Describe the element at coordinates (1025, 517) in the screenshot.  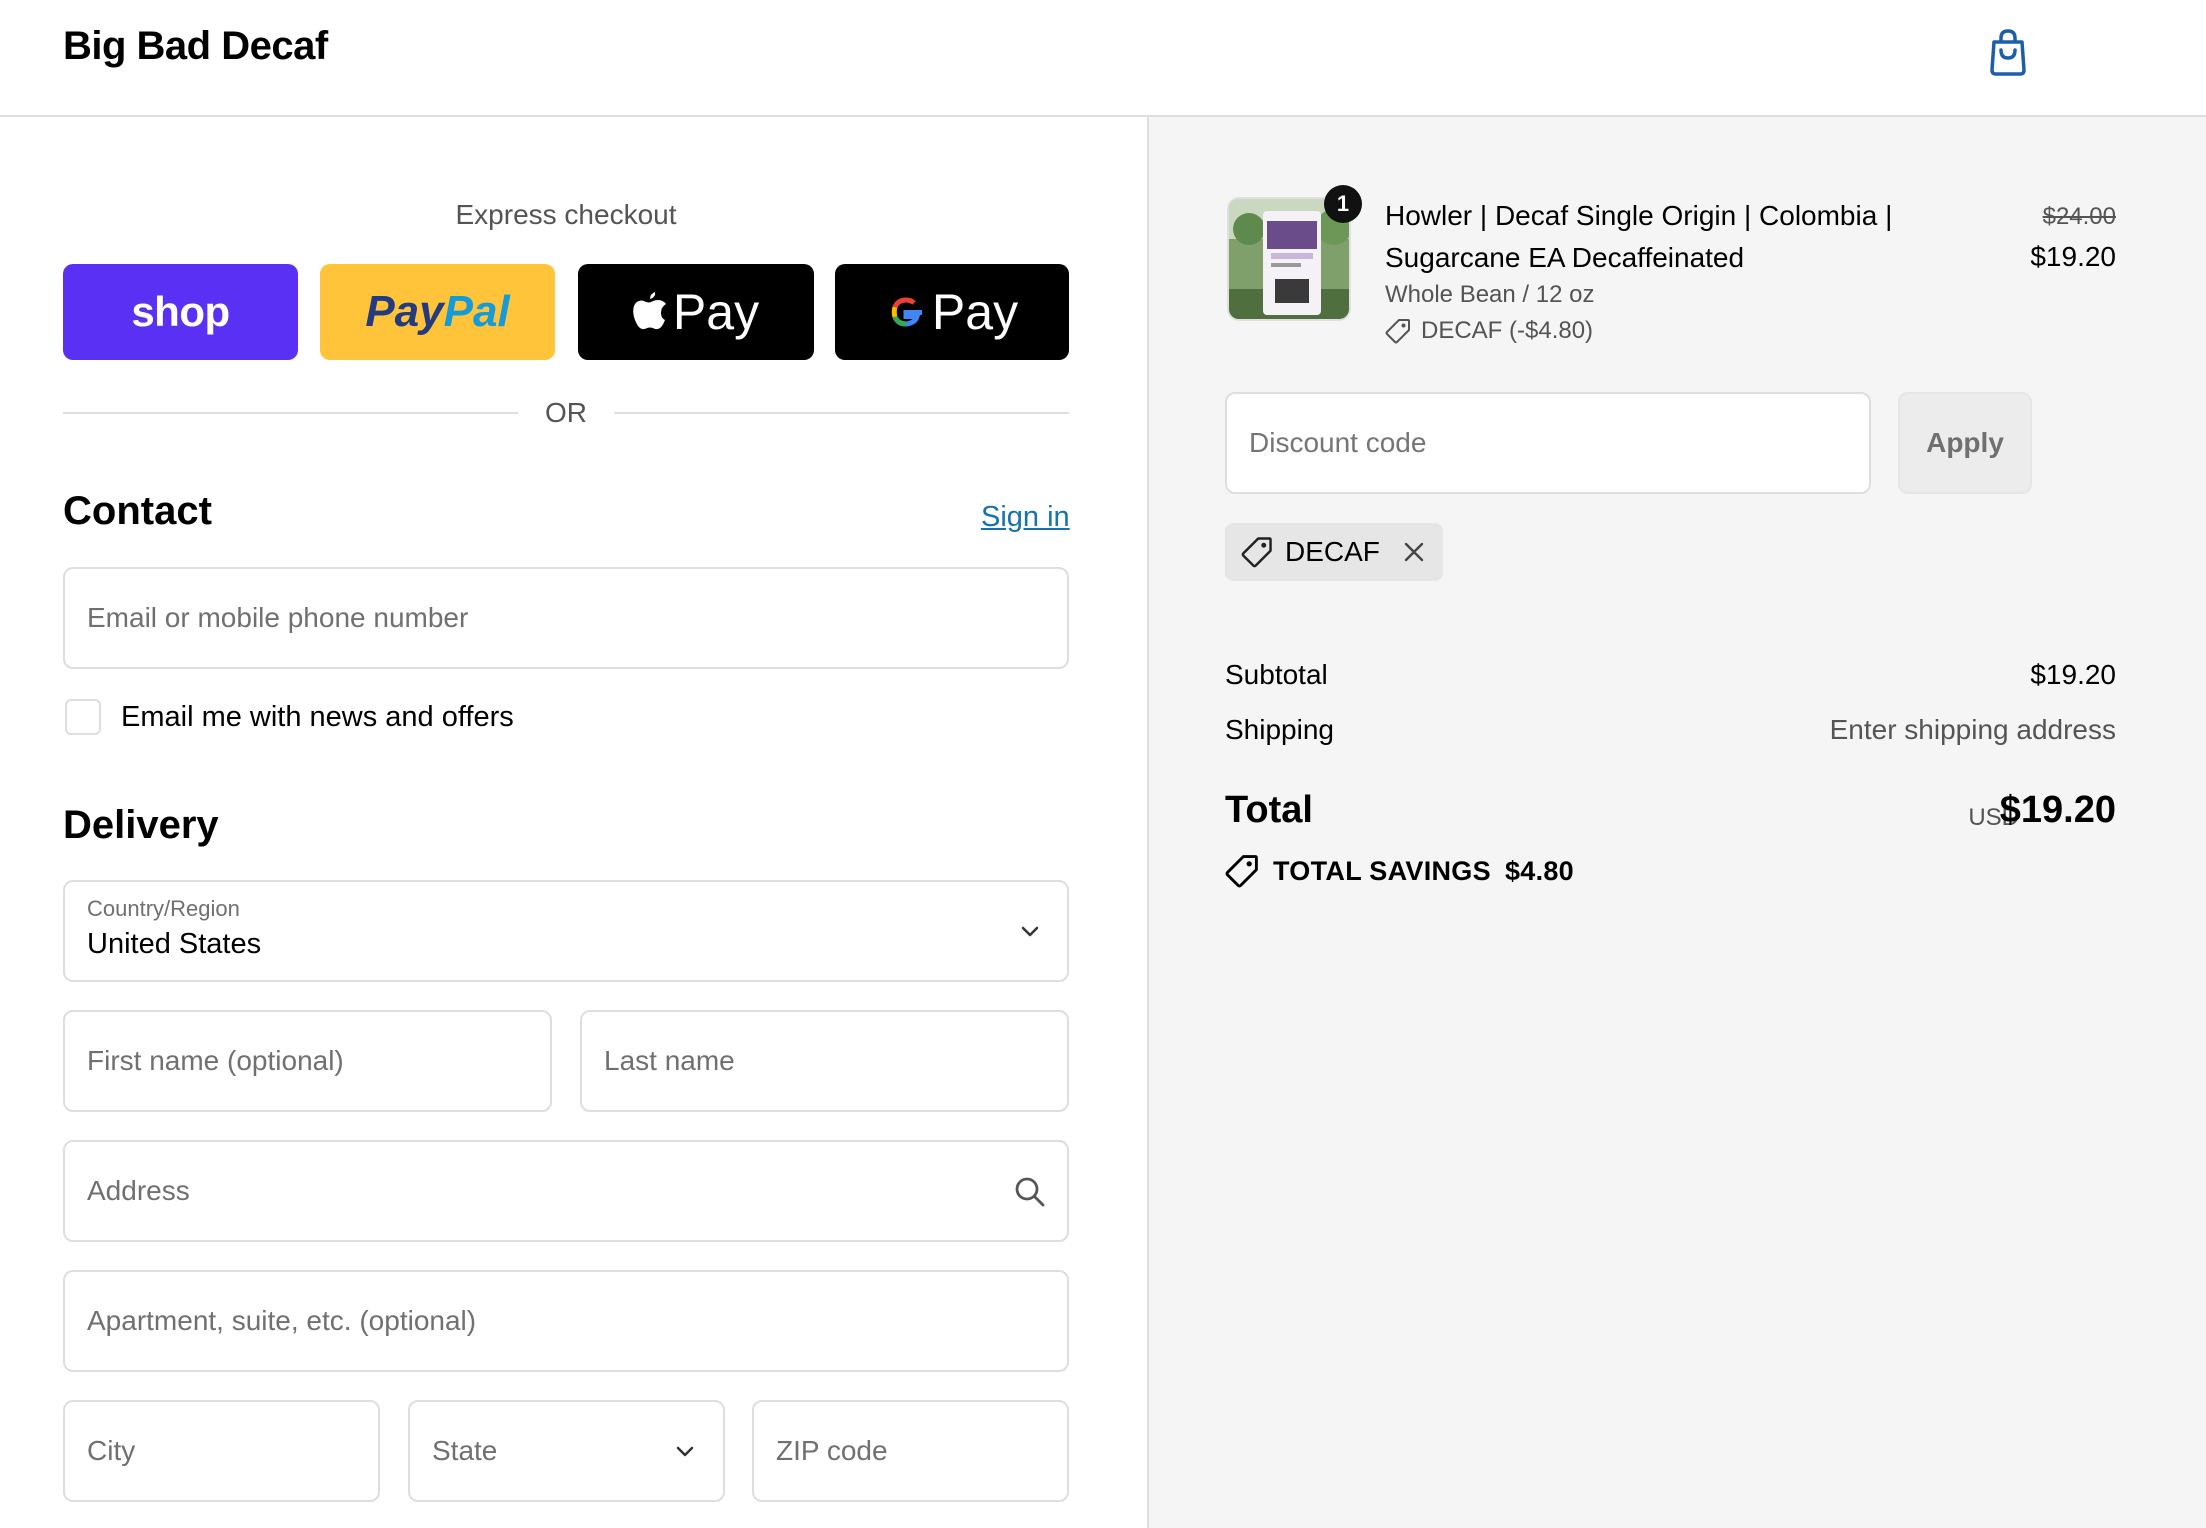
I see `sign-in-link: Sign in` at that location.